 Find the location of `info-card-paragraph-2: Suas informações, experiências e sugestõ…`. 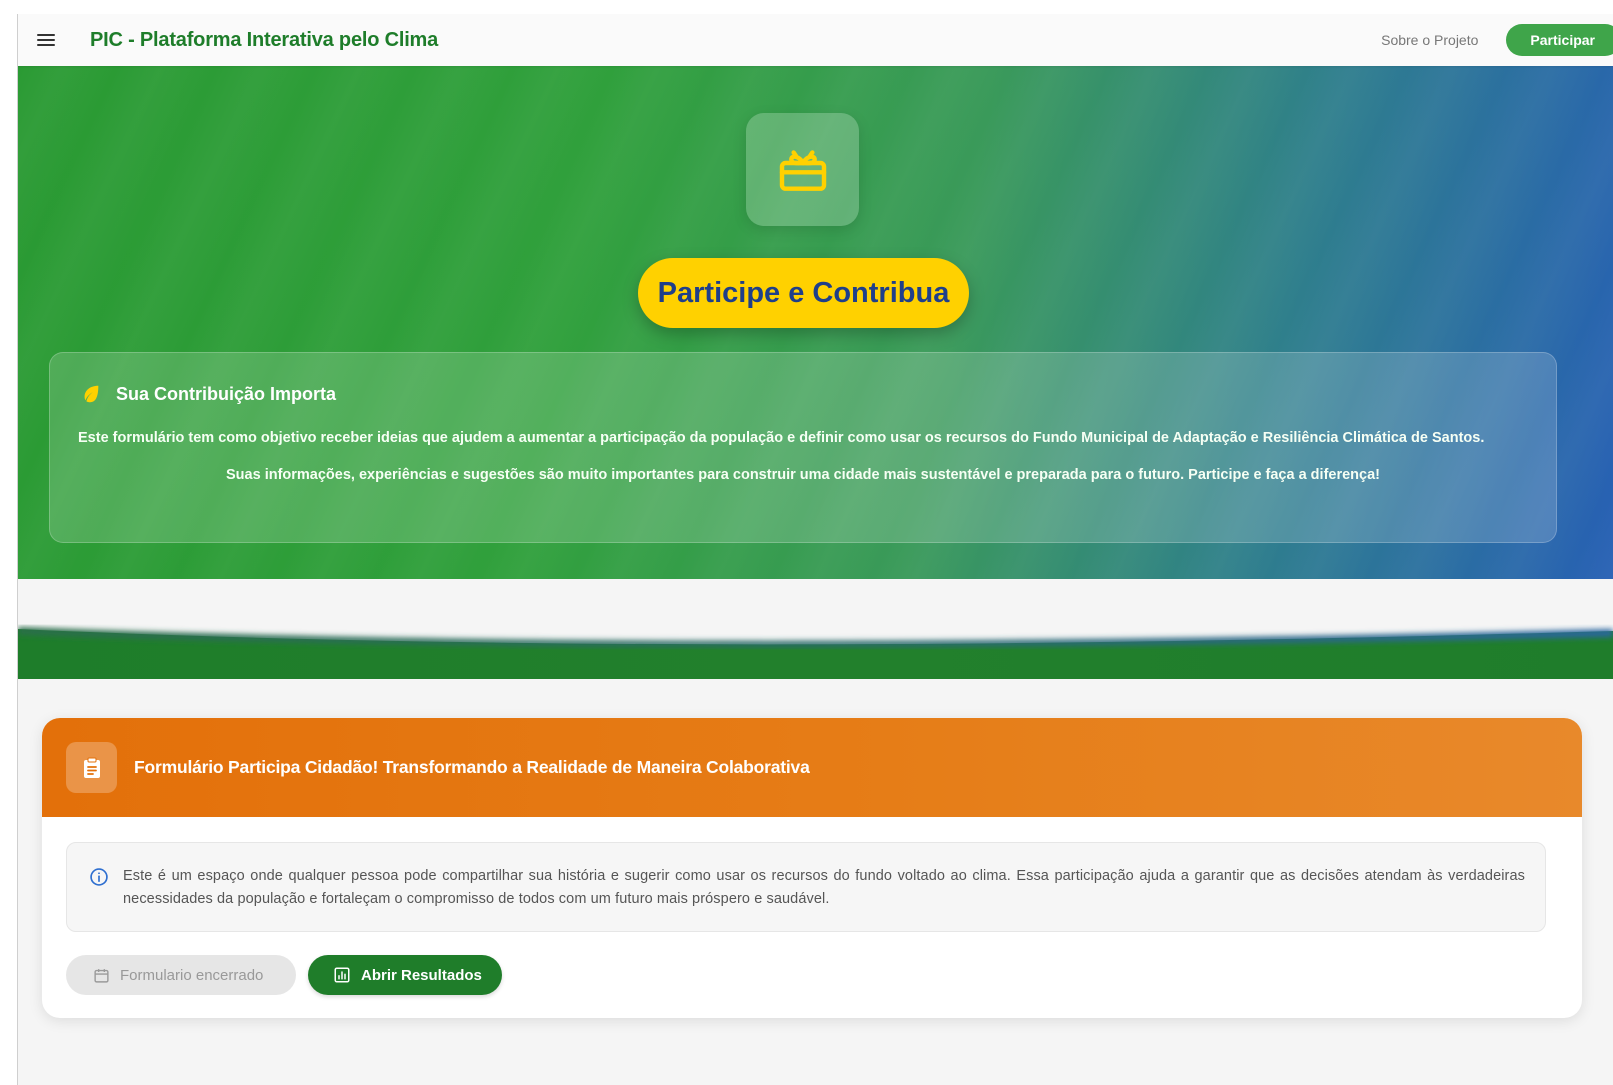

info-card-paragraph-2: Suas informações, experiências e sugestõ… is located at coordinates (803, 475).